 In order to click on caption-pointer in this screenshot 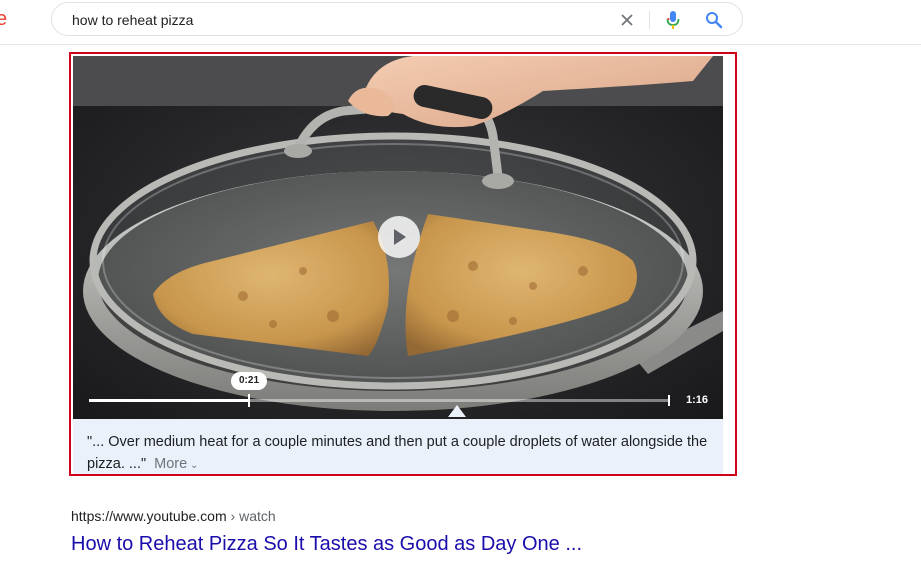, I will do `click(457, 411)`.